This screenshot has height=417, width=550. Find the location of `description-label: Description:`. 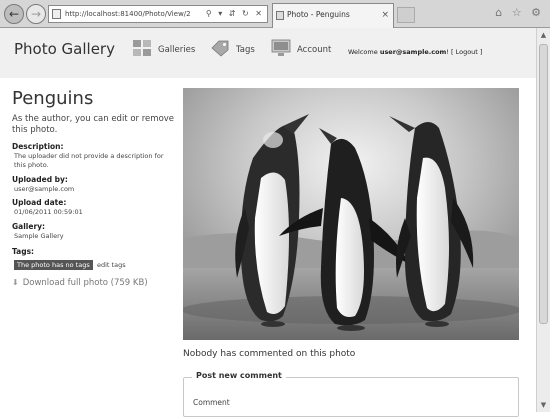

description-label: Description: is located at coordinates (38, 146).